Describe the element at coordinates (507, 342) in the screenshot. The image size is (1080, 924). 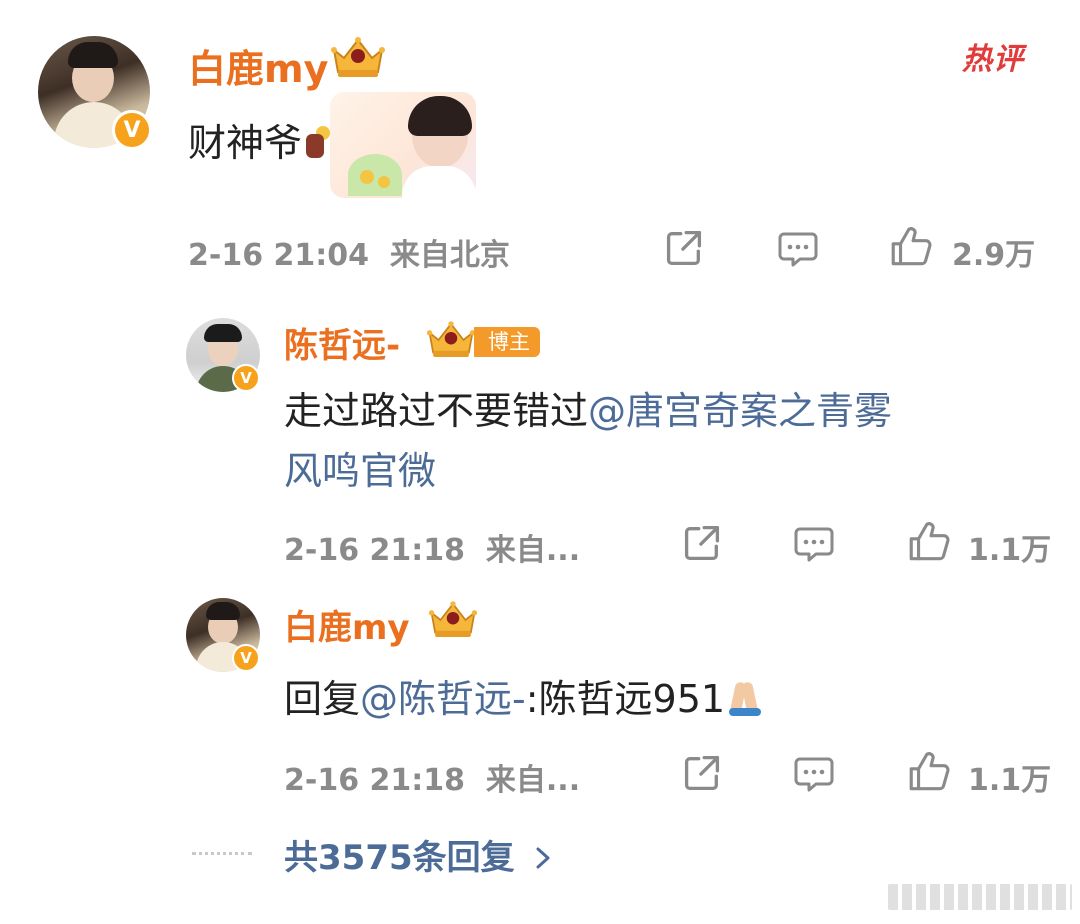
I see `blogger-badge: 博主` at that location.